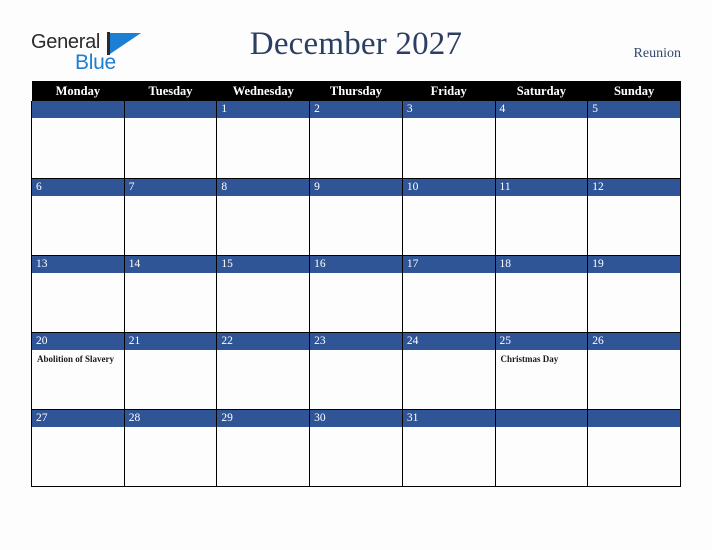 This screenshot has width=712, height=550. I want to click on calendar-day-cell: 9, so click(356, 217).